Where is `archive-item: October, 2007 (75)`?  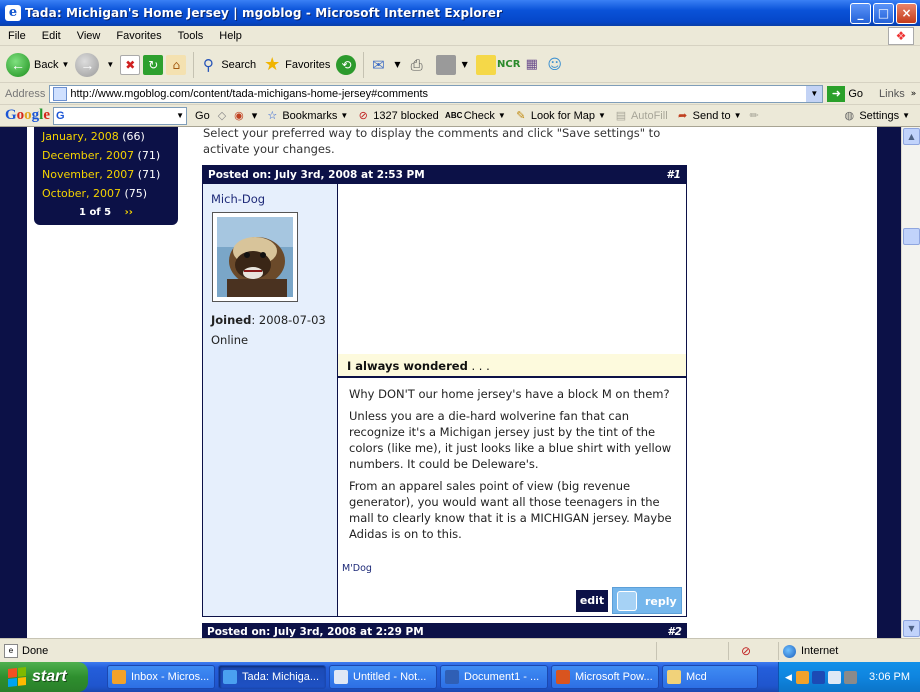
archive-item: October, 2007 (75) is located at coordinates (110, 193).